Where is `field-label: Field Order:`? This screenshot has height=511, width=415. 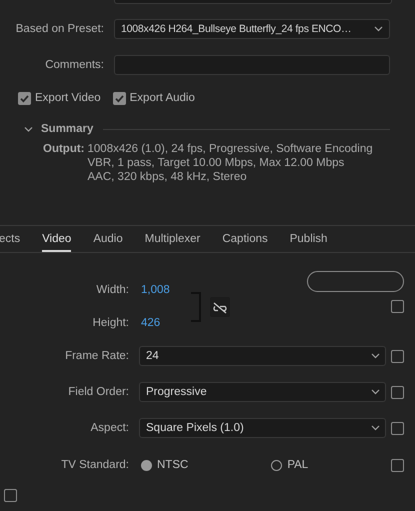 field-label: Field Order: is located at coordinates (98, 392).